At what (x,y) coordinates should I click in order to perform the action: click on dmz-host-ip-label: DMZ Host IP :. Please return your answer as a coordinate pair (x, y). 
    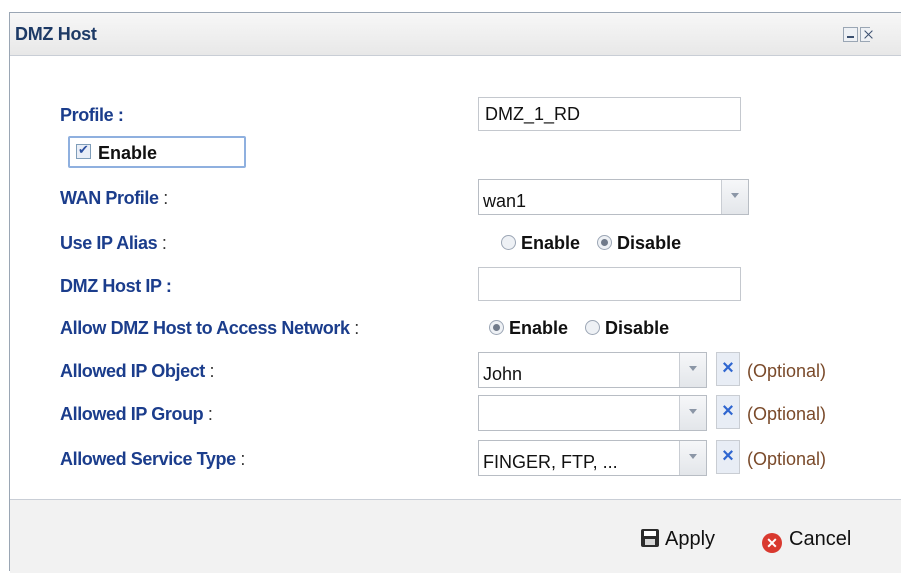
    Looking at the image, I should click on (116, 286).